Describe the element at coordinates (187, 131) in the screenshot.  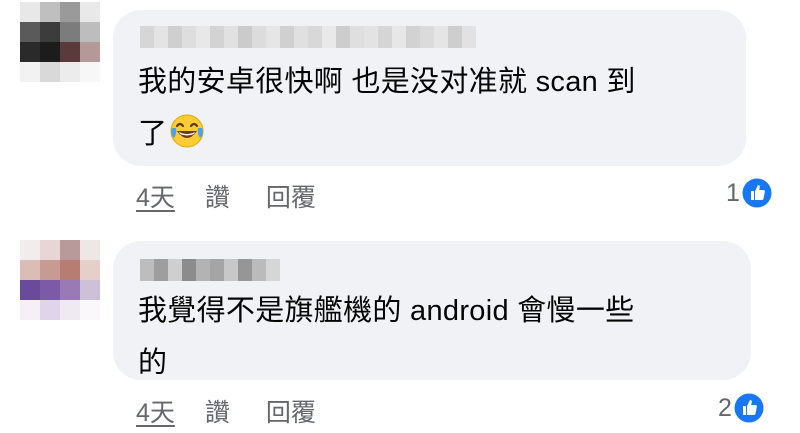
I see `face-with-tears-of-joy-icon` at that location.